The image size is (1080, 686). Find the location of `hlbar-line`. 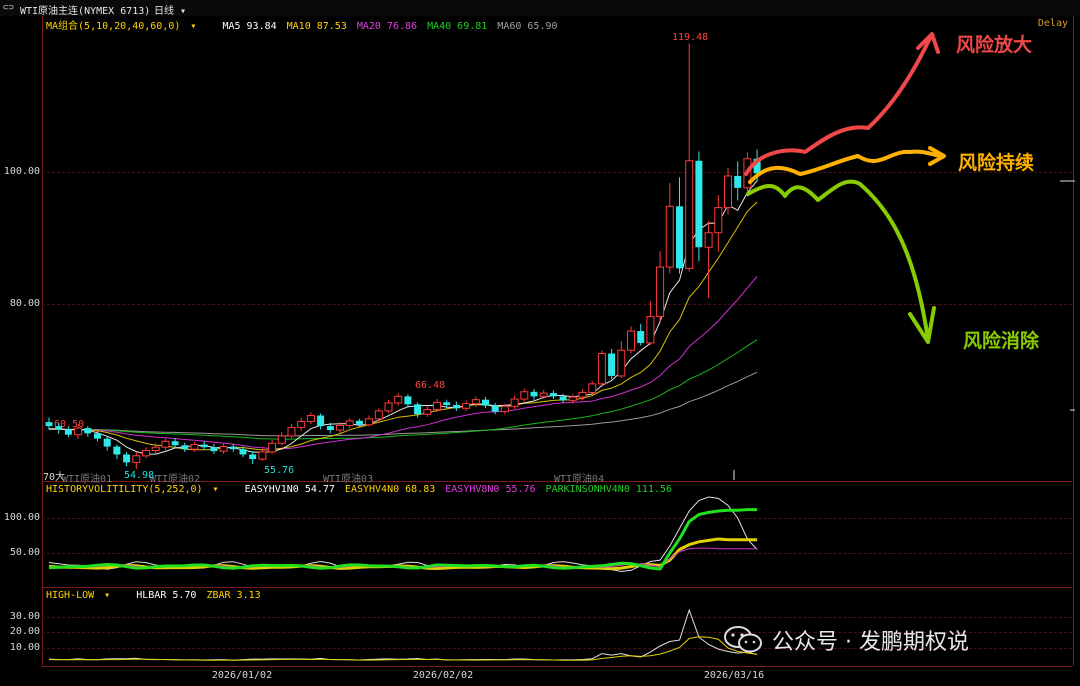

hlbar-line is located at coordinates (403, 634).